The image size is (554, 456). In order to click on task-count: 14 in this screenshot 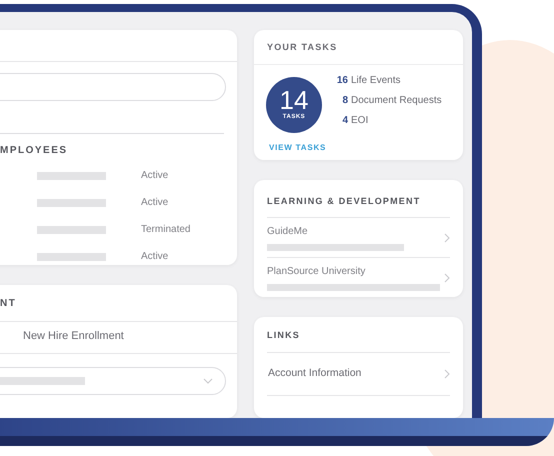, I will do `click(294, 100)`.